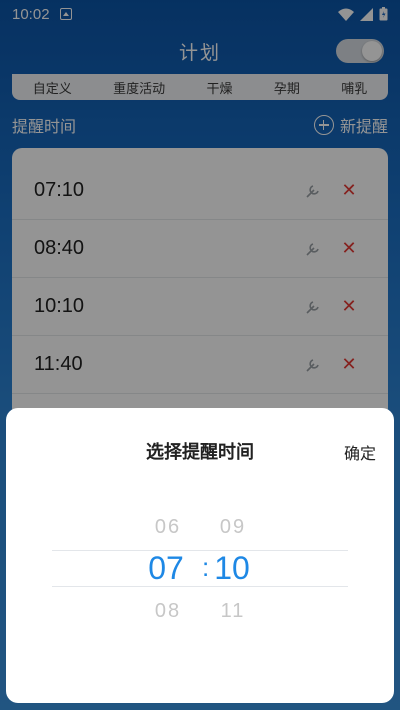  I want to click on confirm-button: 确定, so click(360, 452).